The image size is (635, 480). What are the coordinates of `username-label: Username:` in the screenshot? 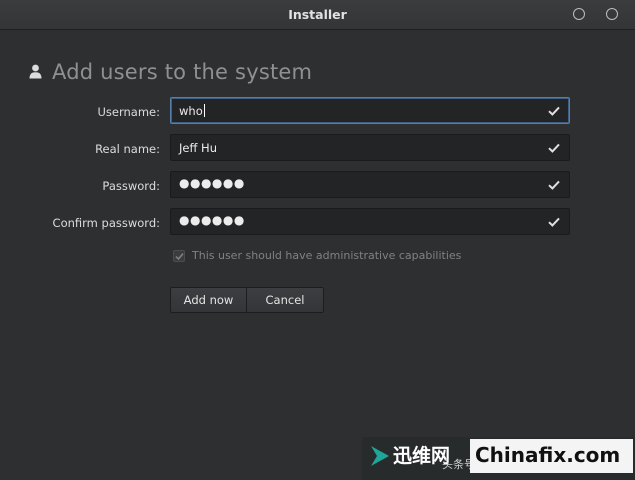 It's located at (129, 112).